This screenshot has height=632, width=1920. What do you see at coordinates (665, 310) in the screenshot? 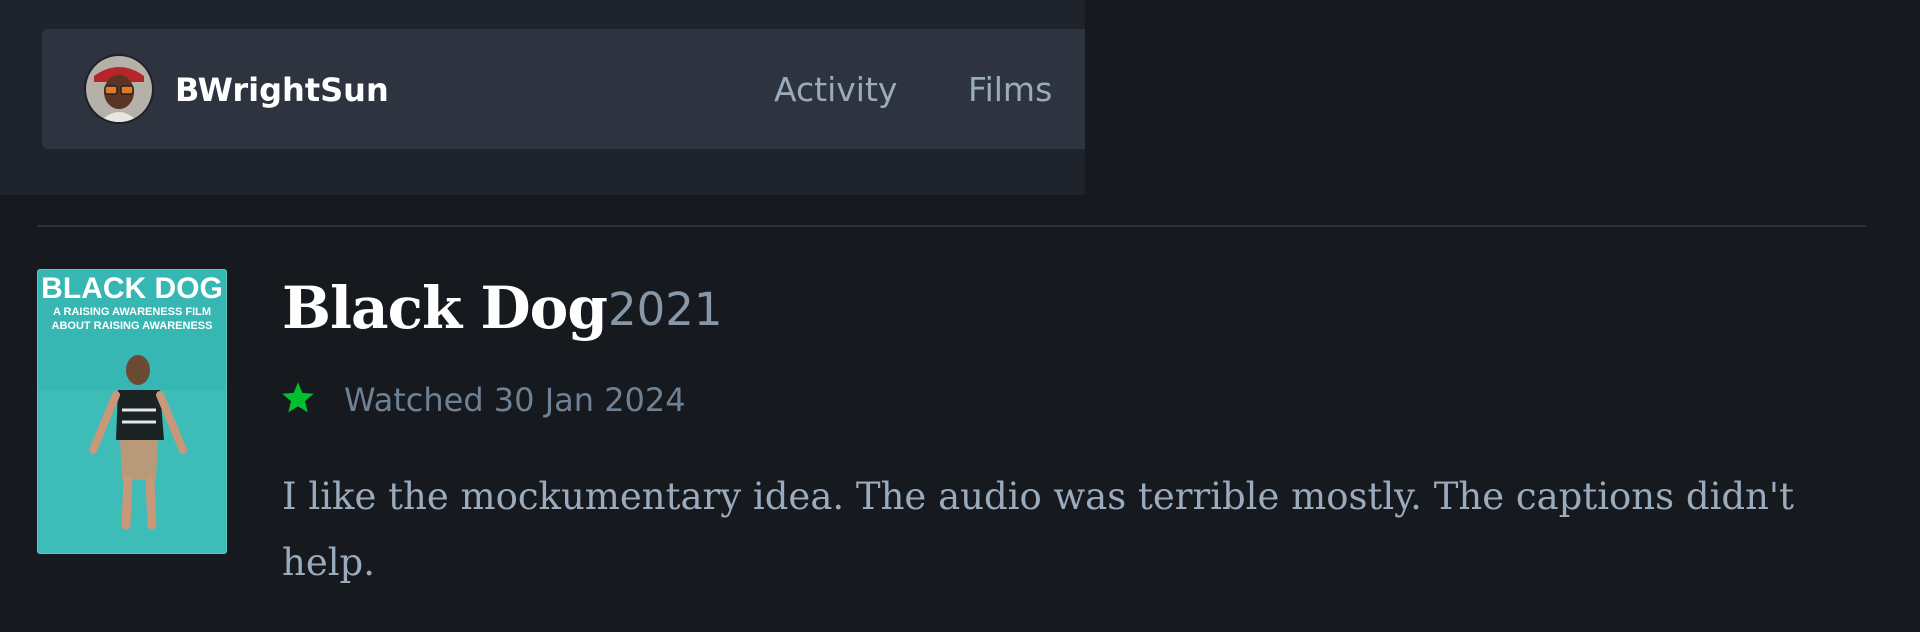
I see `film-year: 2021` at bounding box center [665, 310].